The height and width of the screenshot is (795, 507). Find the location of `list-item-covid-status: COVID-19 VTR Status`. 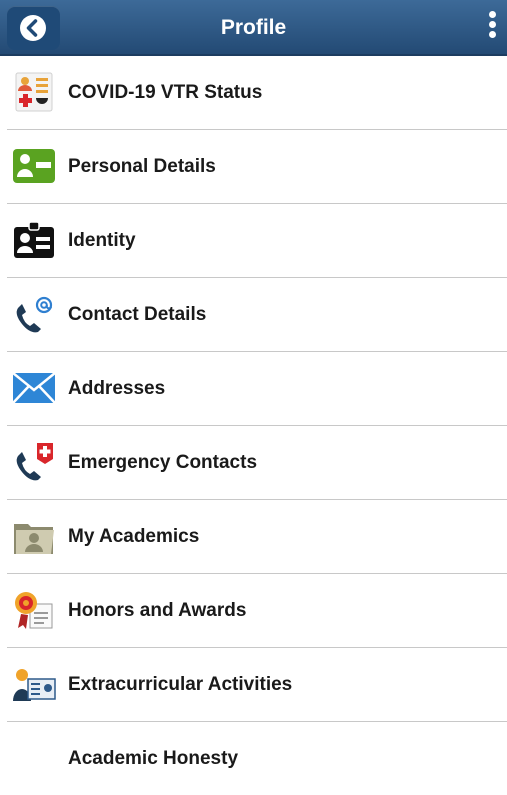

list-item-covid-status: COVID-19 VTR Status is located at coordinates (257, 93).